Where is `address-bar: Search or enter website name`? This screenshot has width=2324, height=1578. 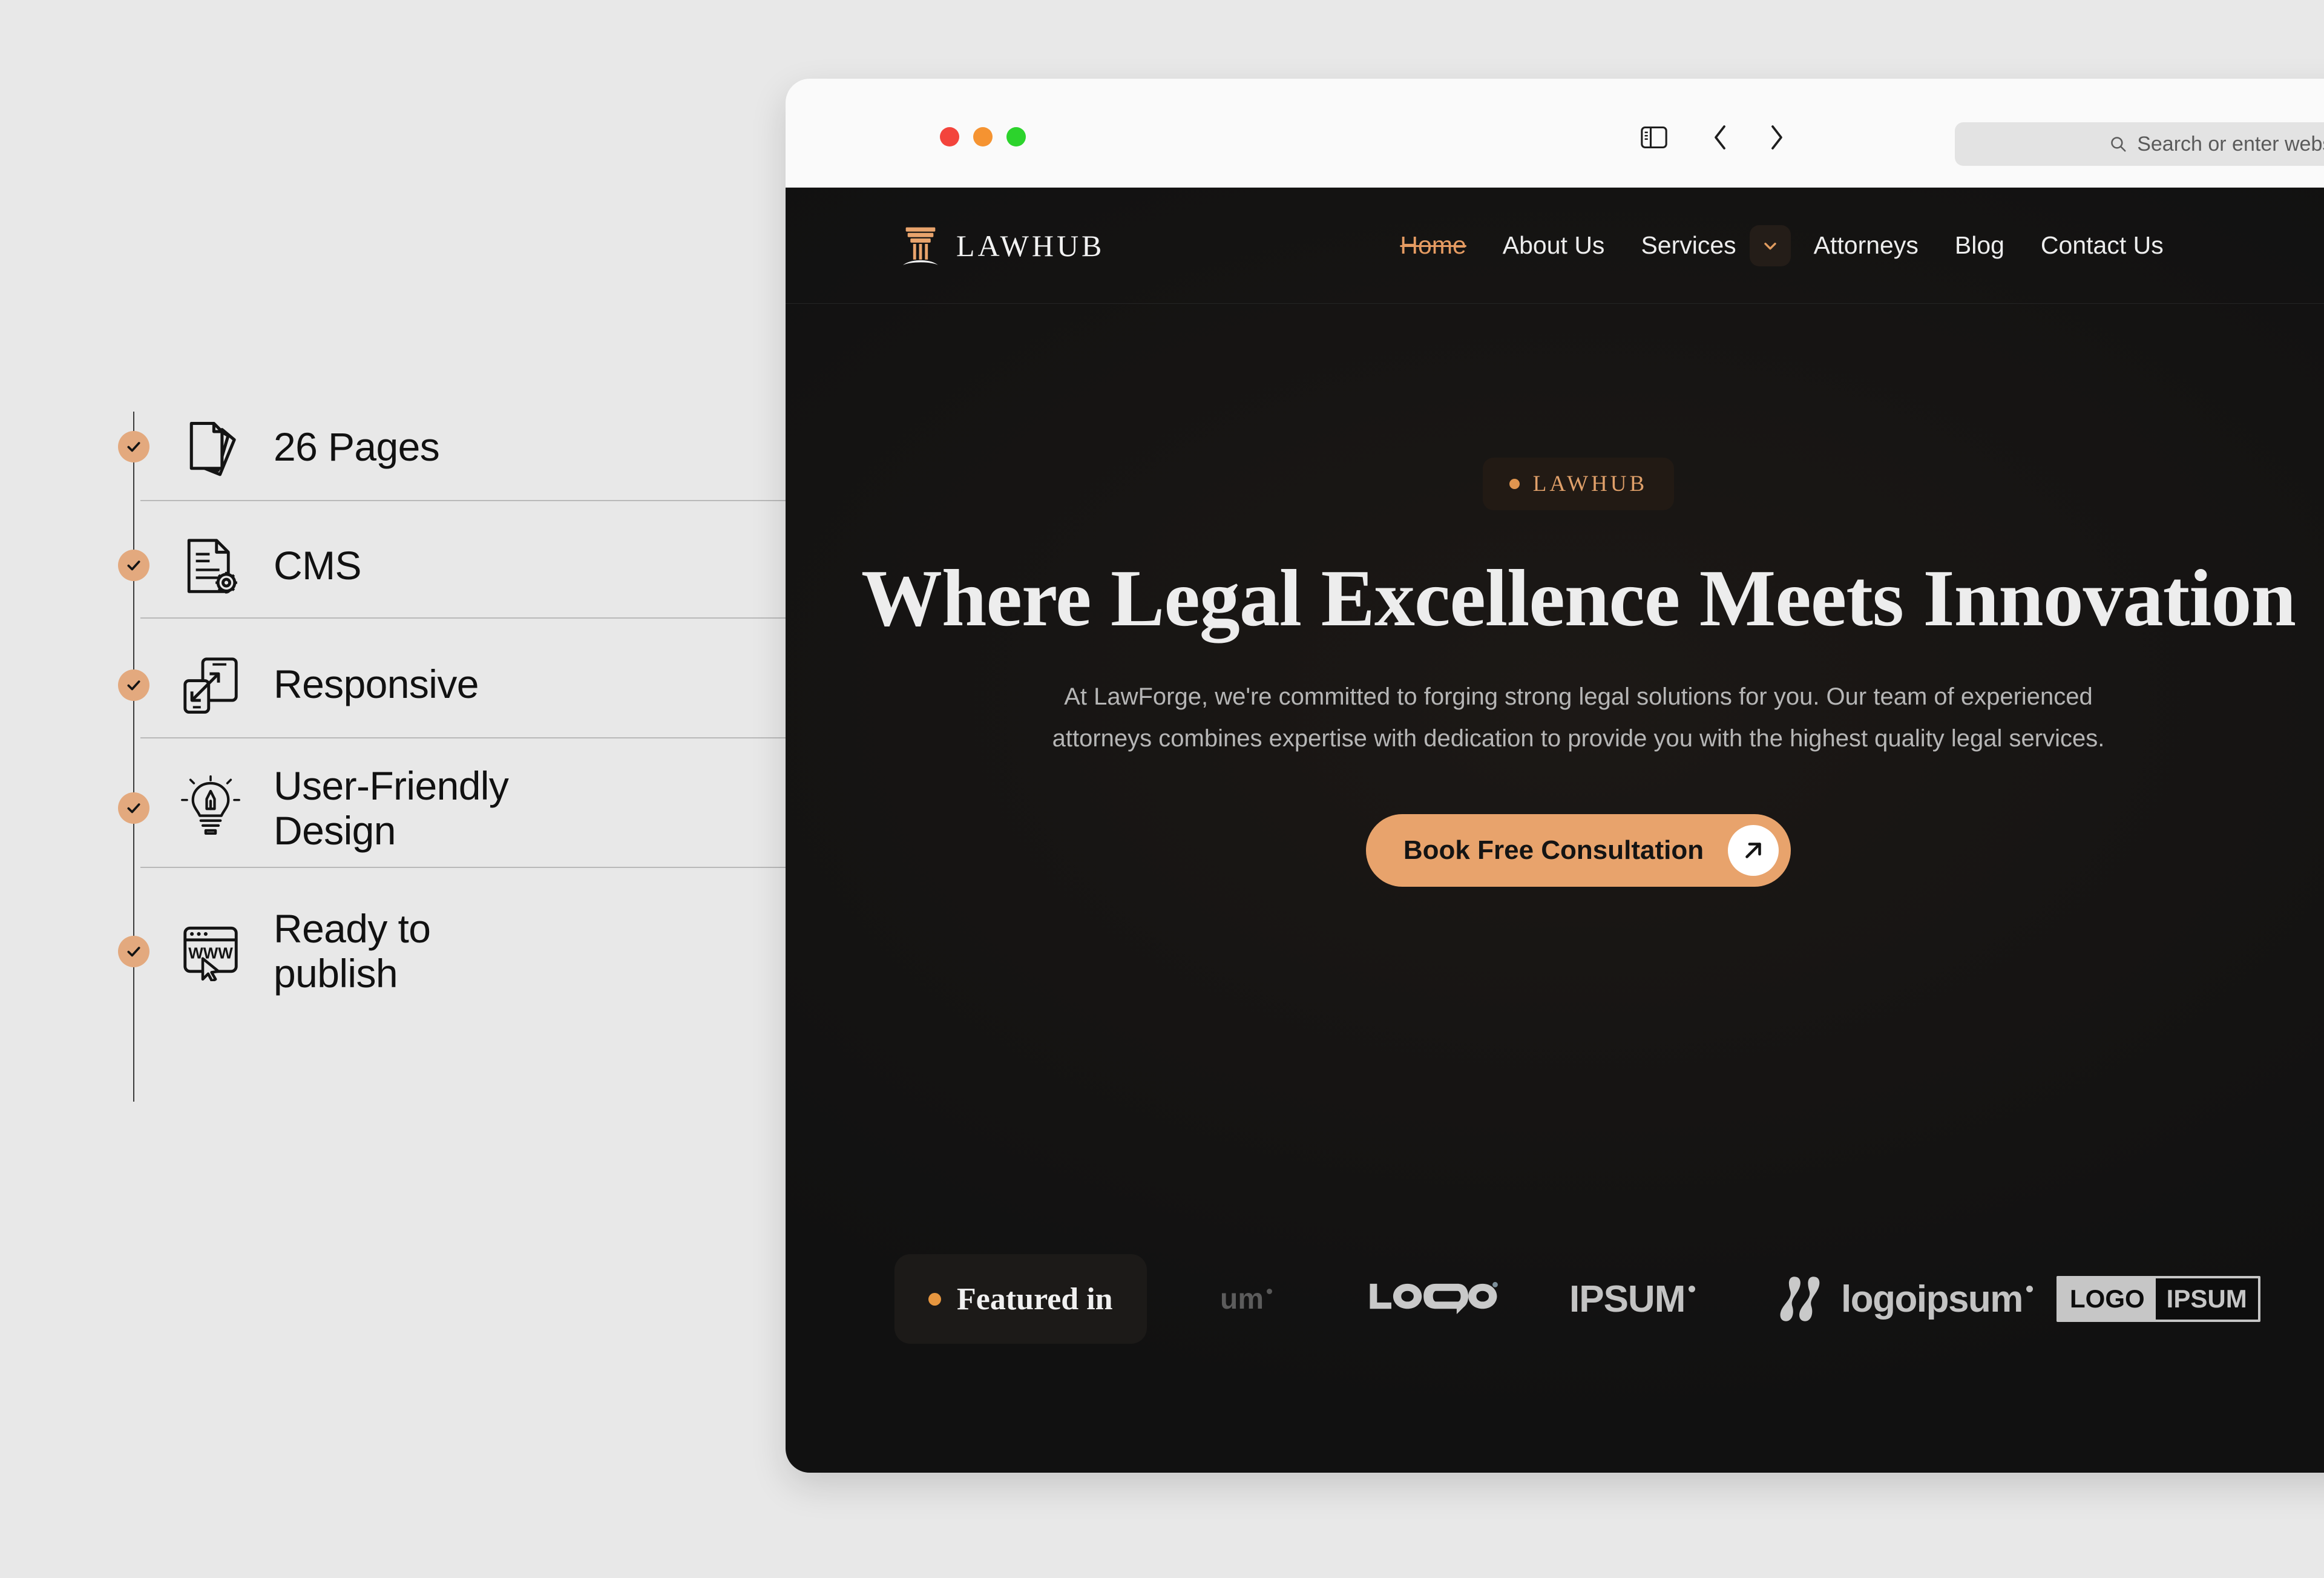 address-bar: Search or enter website name is located at coordinates (2139, 144).